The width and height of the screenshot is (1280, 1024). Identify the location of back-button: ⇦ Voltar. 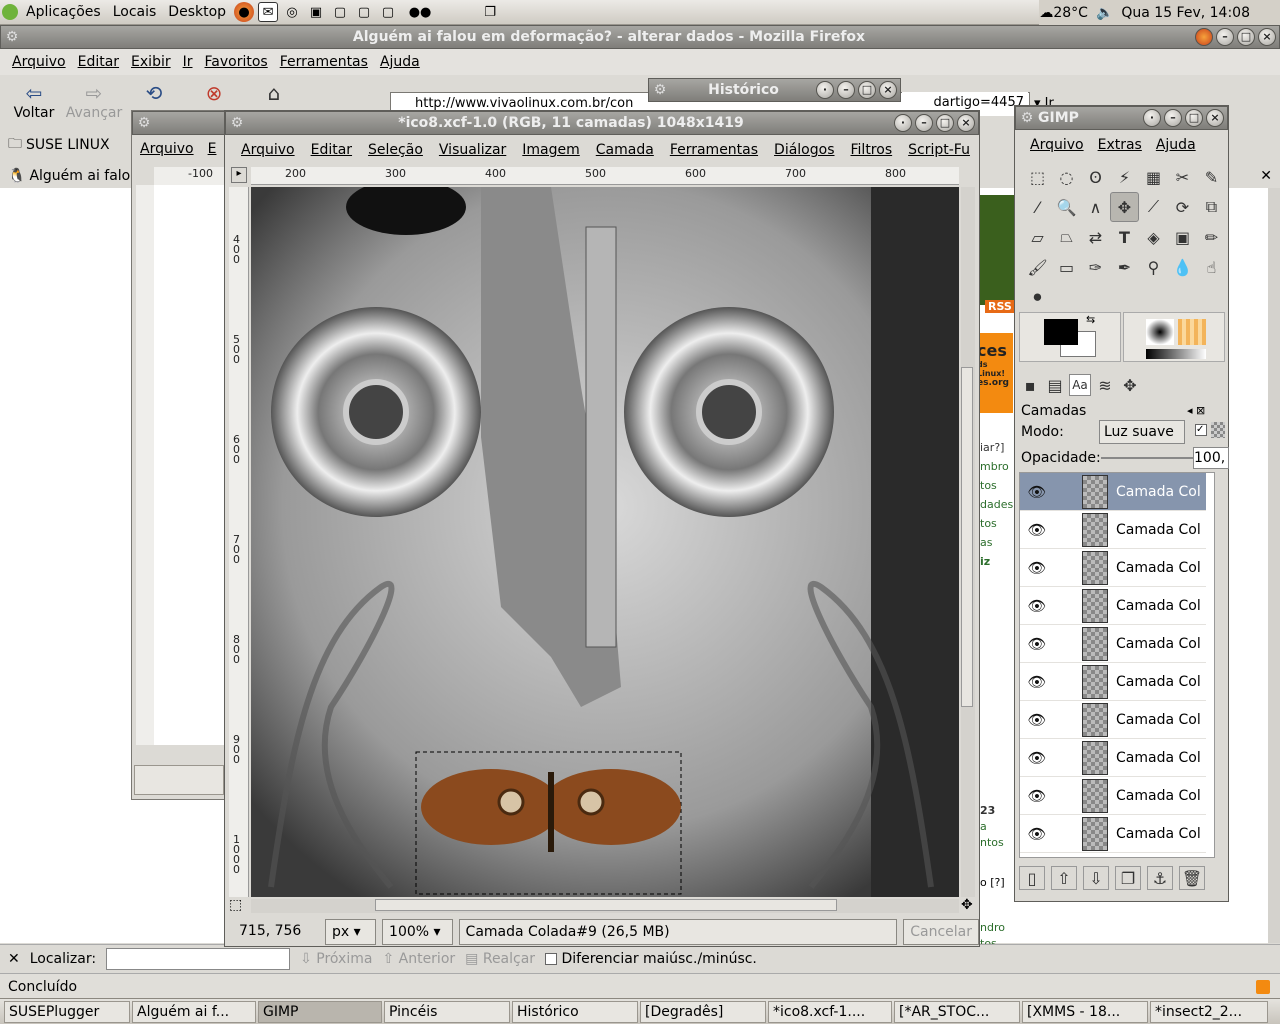
(34, 101).